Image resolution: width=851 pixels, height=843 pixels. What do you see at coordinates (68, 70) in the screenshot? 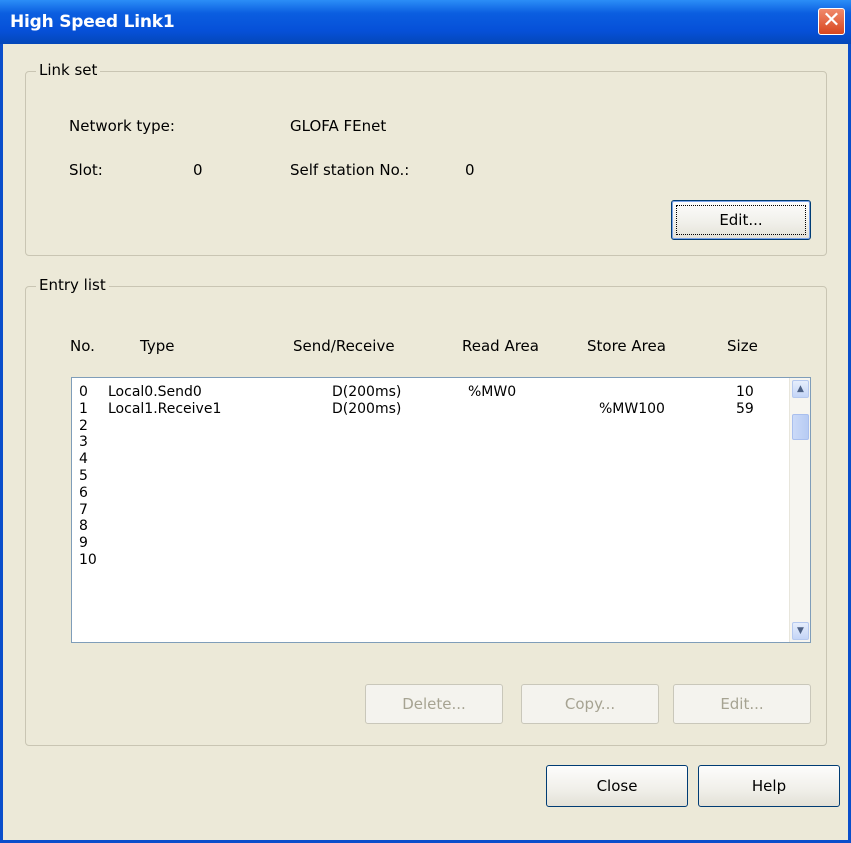
I see `link-set-legend: Link set` at bounding box center [68, 70].